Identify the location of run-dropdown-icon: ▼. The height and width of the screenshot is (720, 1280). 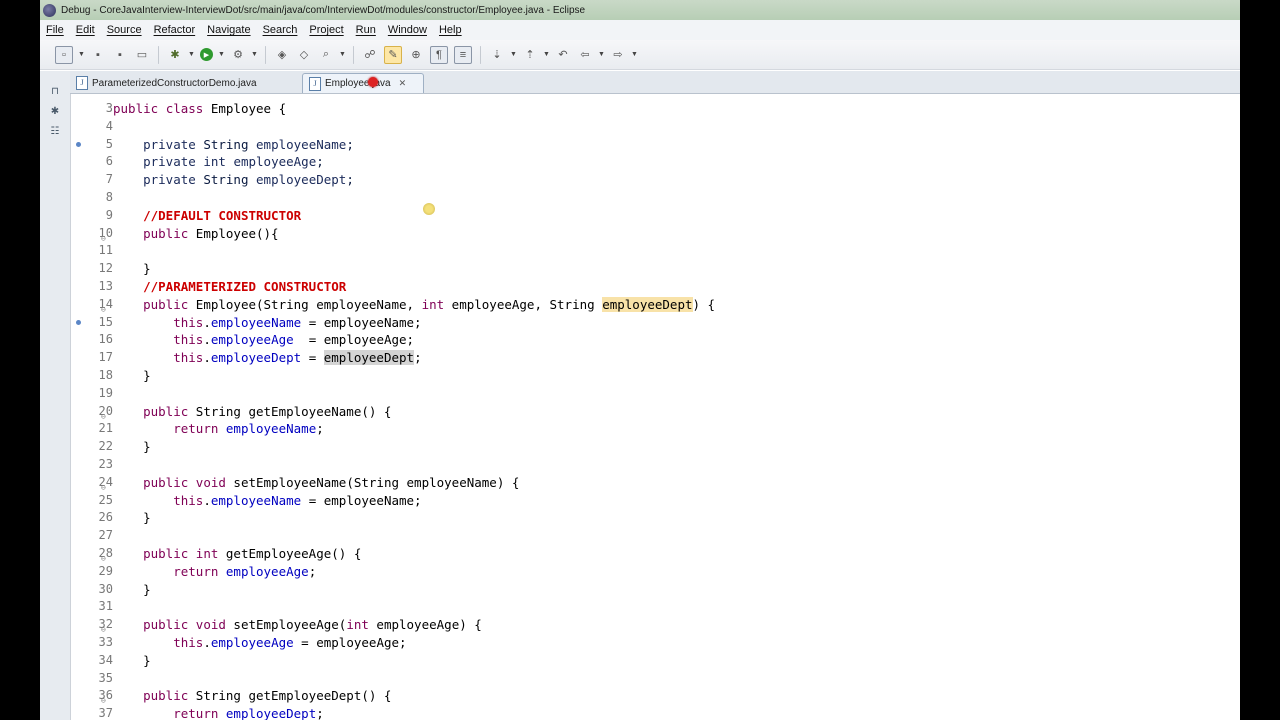
(221, 55).